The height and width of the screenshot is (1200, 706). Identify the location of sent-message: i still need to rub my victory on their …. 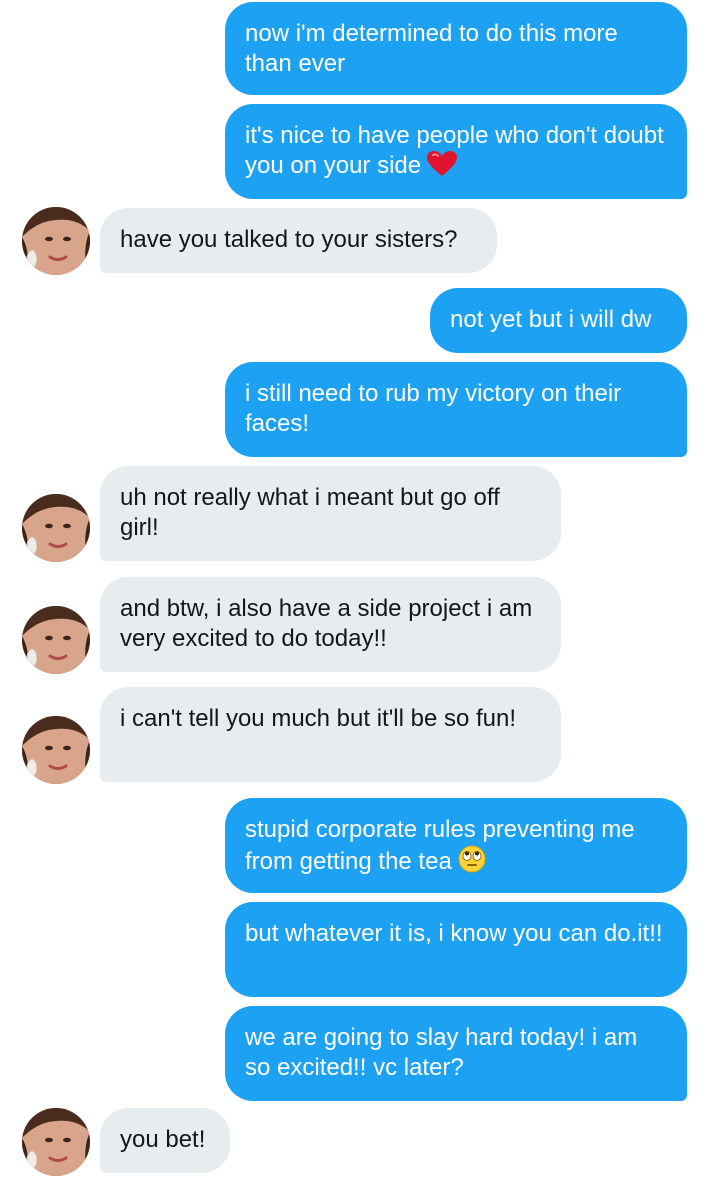
(456, 409).